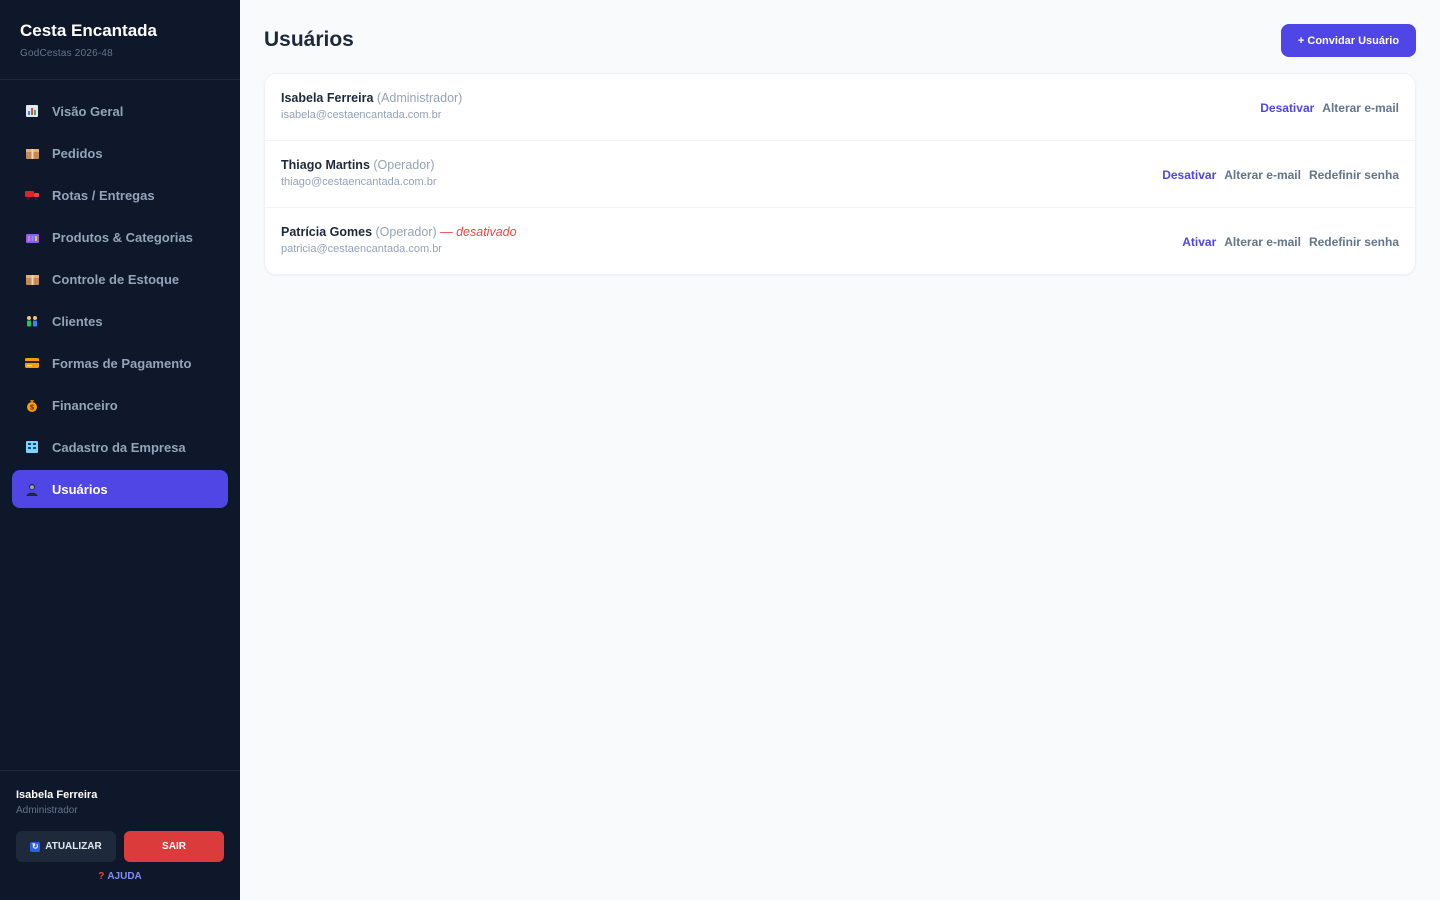  What do you see at coordinates (66, 53) in the screenshot?
I see `brand-subtitle: GodCestas 2026-48` at bounding box center [66, 53].